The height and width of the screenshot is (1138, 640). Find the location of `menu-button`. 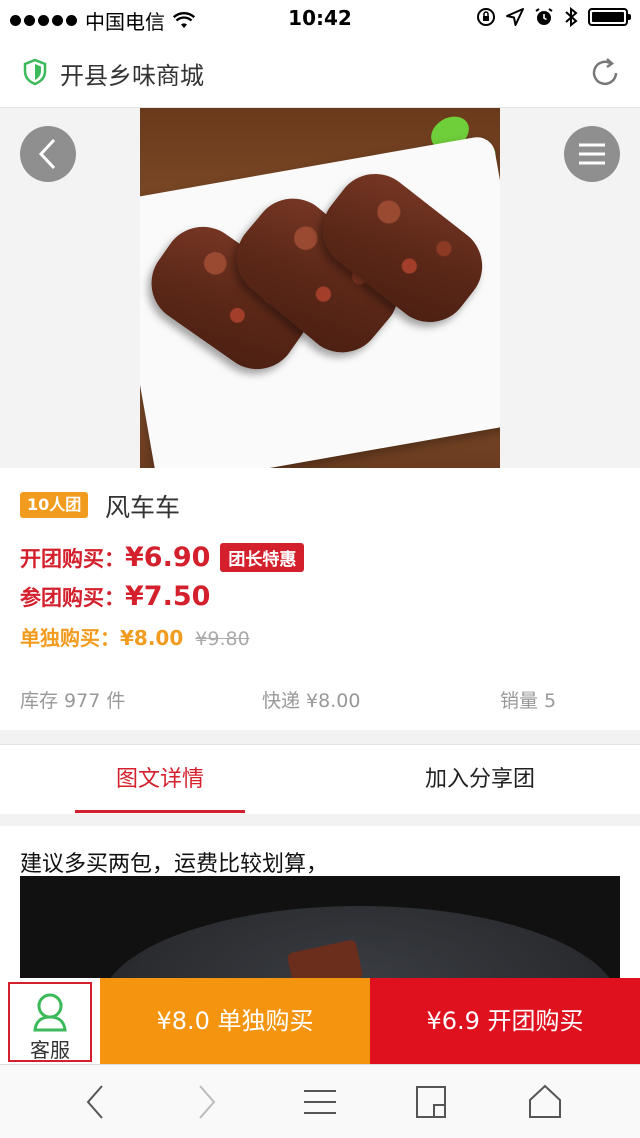

menu-button is located at coordinates (592, 154).